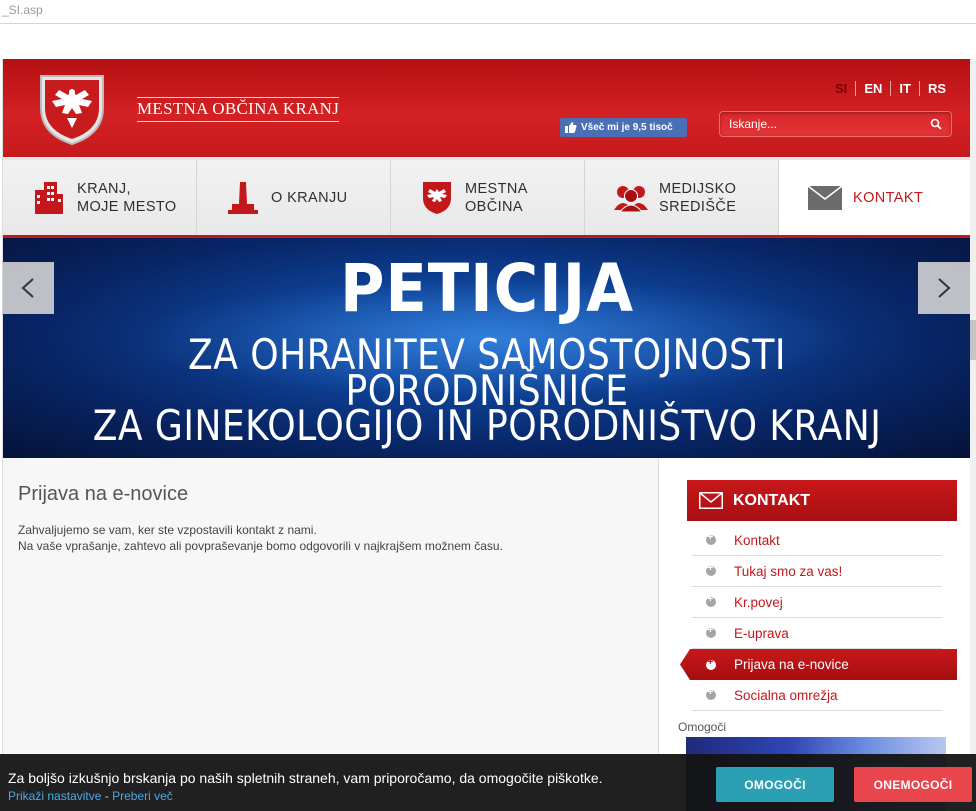 Image resolution: width=976 pixels, height=811 pixels. Describe the element at coordinates (757, 540) in the screenshot. I see `sidebar-item-label: Kontakt` at that location.